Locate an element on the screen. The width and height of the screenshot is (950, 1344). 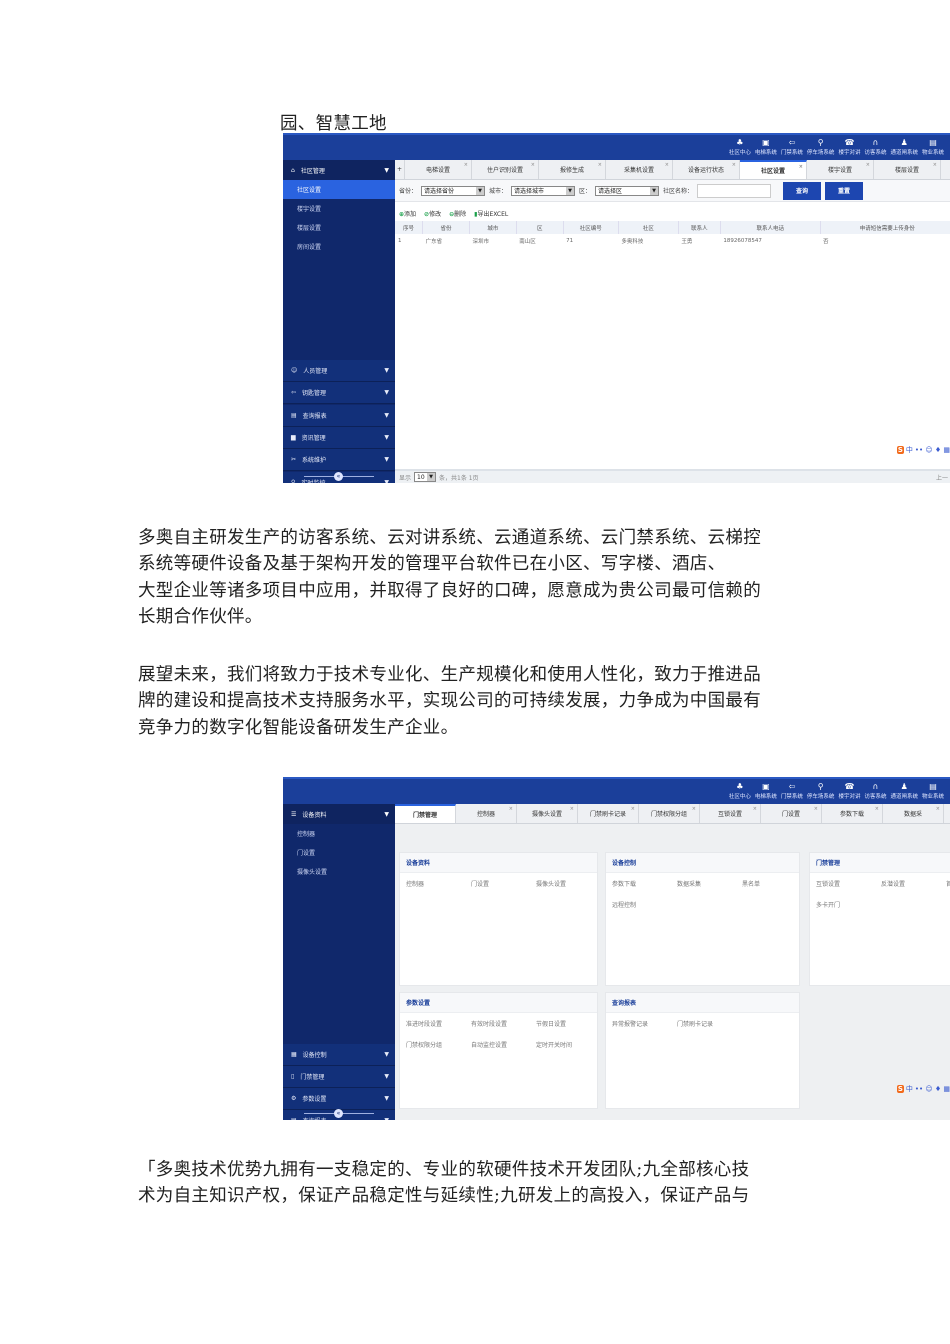
sidebar-group: ▆ 资讯管理 ▼ is located at coordinates (339, 437).